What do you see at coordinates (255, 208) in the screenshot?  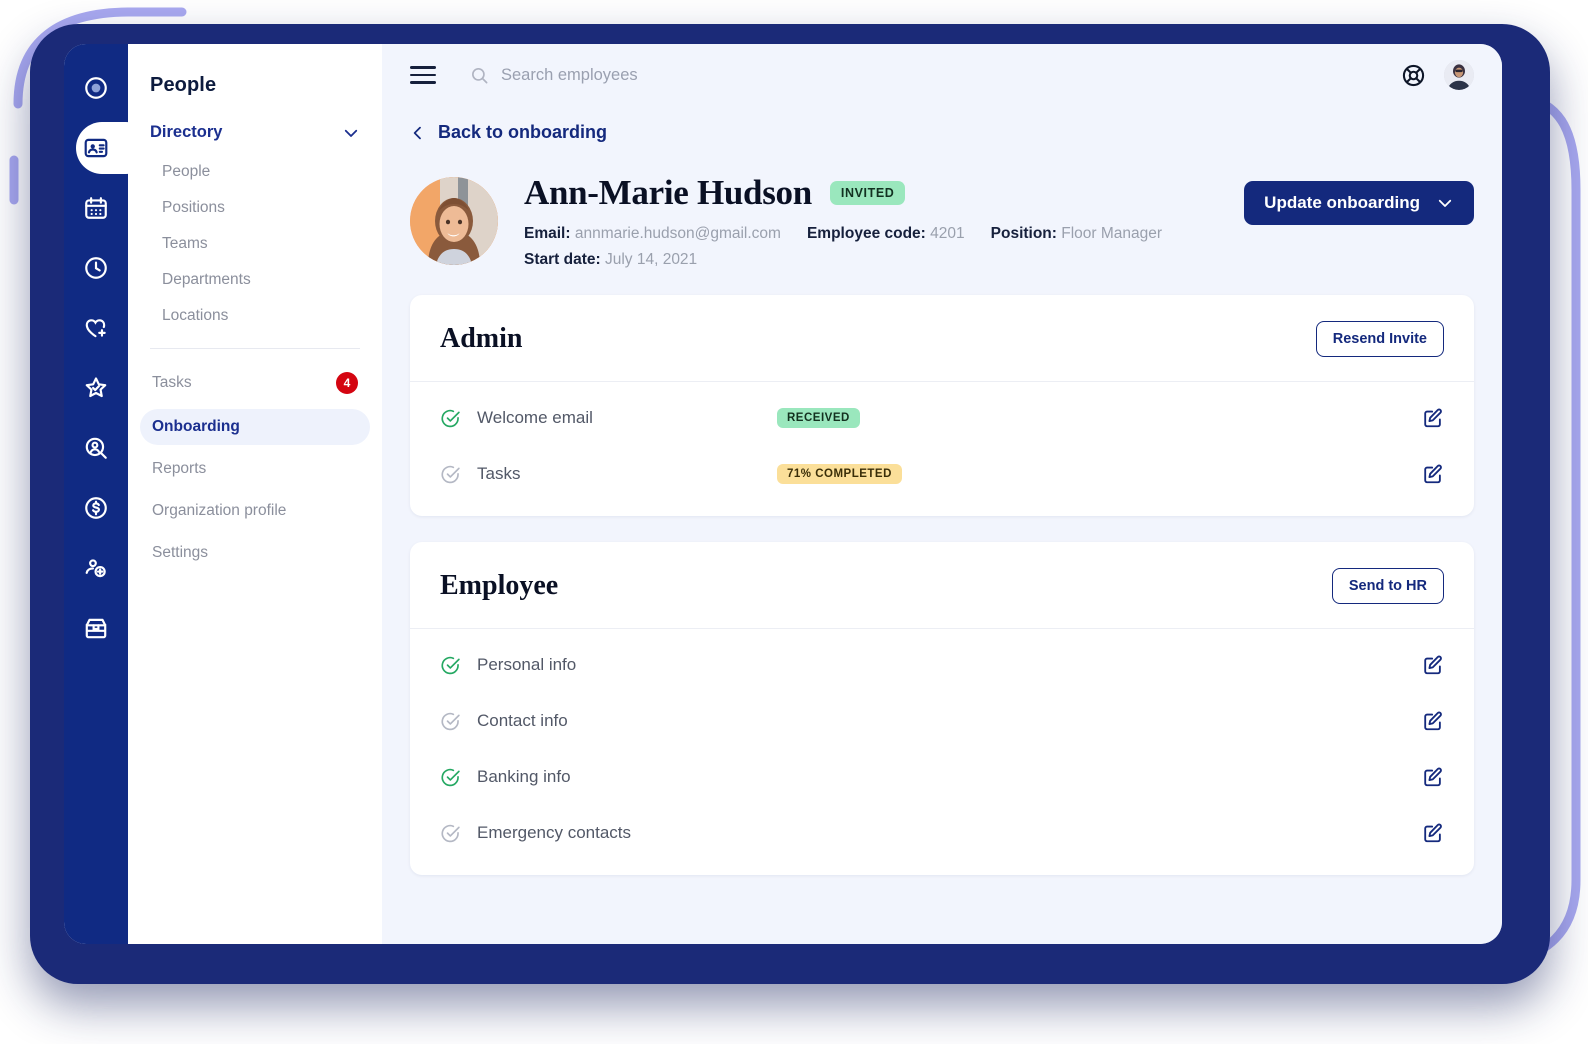 I see `sidebar-item-positions: Positions` at bounding box center [255, 208].